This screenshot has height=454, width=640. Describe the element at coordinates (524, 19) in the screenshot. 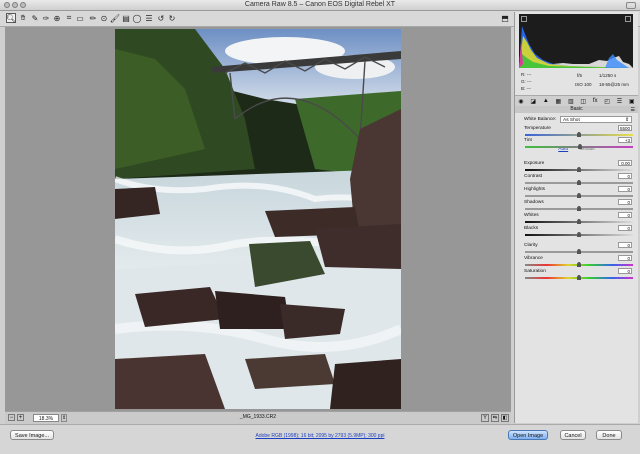

I see `shadow-clipping-icon` at that location.